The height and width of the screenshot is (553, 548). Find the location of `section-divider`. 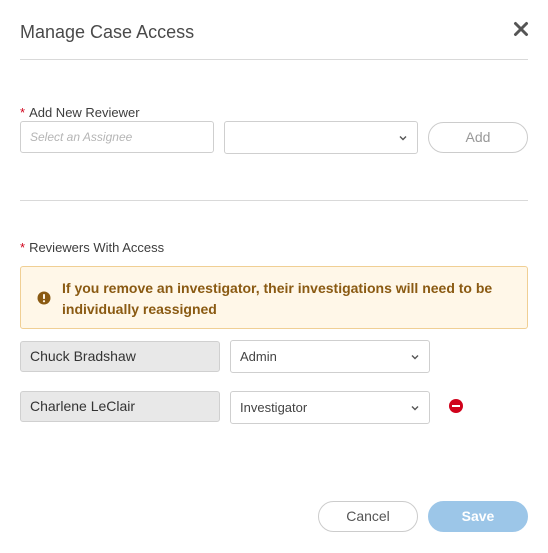

section-divider is located at coordinates (274, 200).